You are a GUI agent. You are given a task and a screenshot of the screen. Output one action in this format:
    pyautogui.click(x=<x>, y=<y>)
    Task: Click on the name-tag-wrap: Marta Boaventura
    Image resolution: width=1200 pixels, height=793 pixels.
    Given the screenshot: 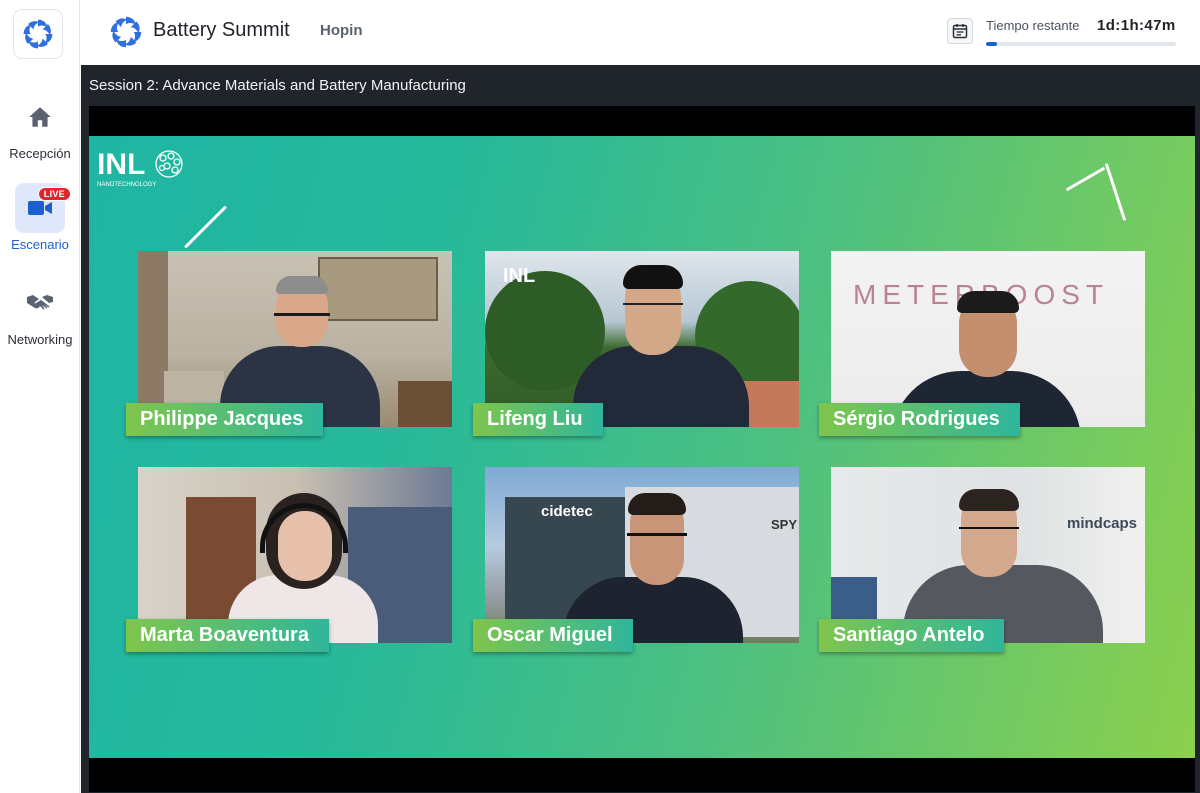 What is the action you would take?
    pyautogui.click(x=302, y=559)
    